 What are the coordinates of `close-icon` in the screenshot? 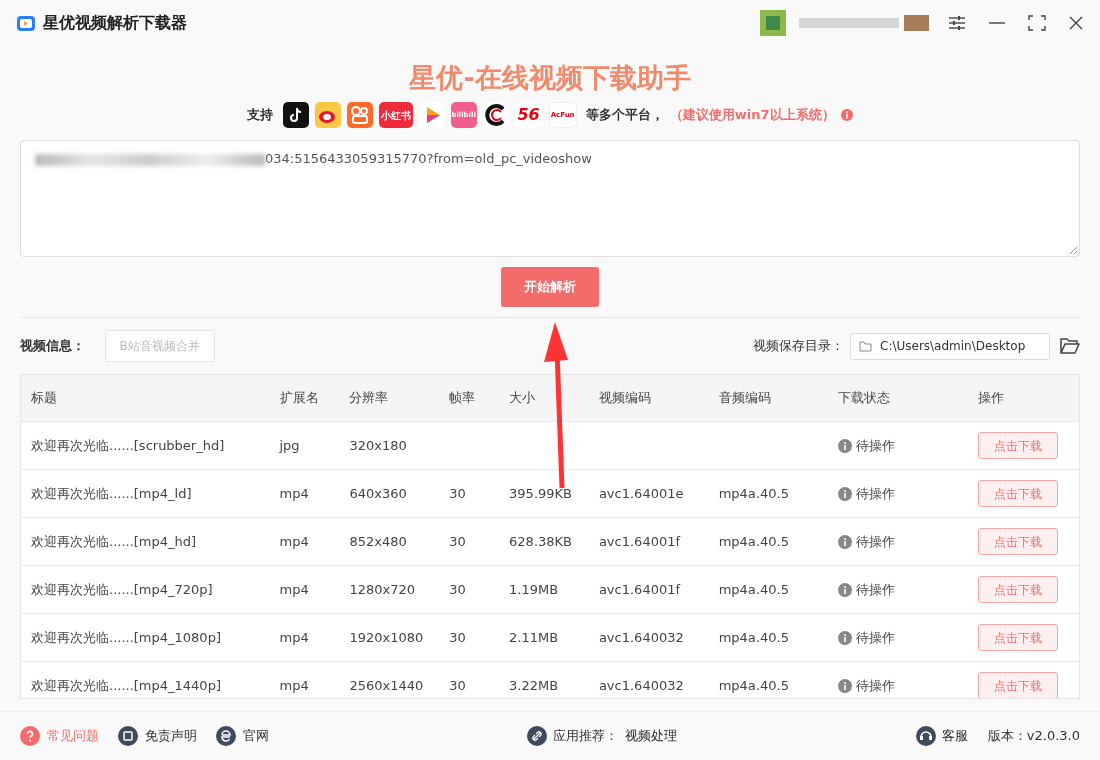 It's located at (1076, 23).